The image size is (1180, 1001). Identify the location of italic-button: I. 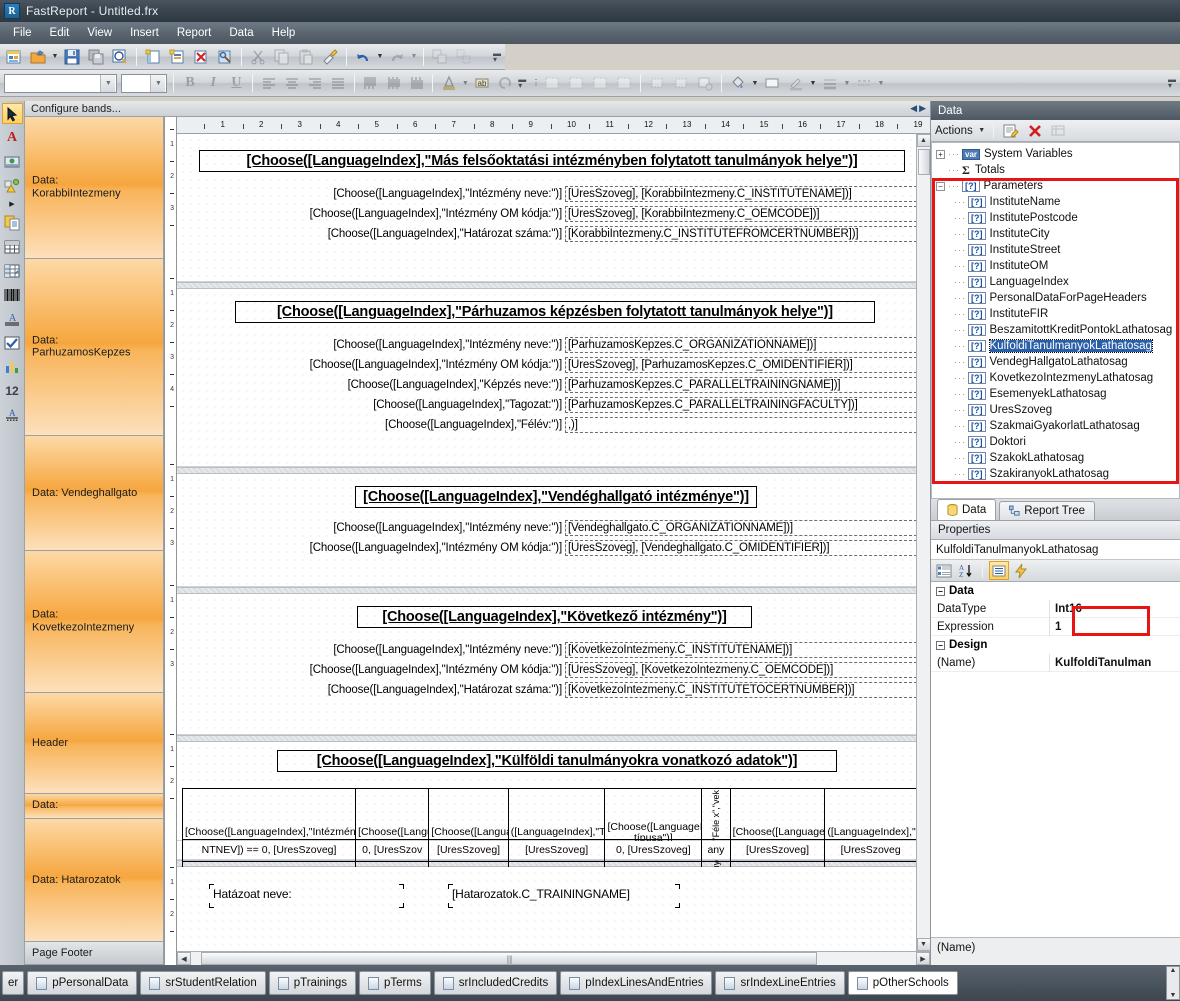
(213, 83).